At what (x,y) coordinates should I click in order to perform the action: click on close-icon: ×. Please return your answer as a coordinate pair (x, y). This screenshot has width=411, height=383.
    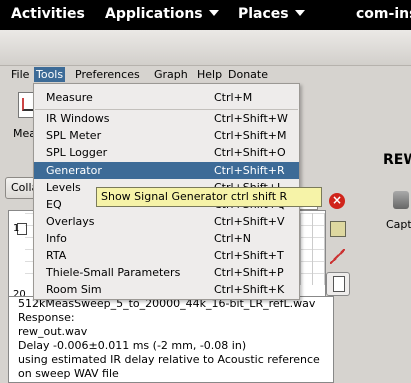
    Looking at the image, I should click on (337, 201).